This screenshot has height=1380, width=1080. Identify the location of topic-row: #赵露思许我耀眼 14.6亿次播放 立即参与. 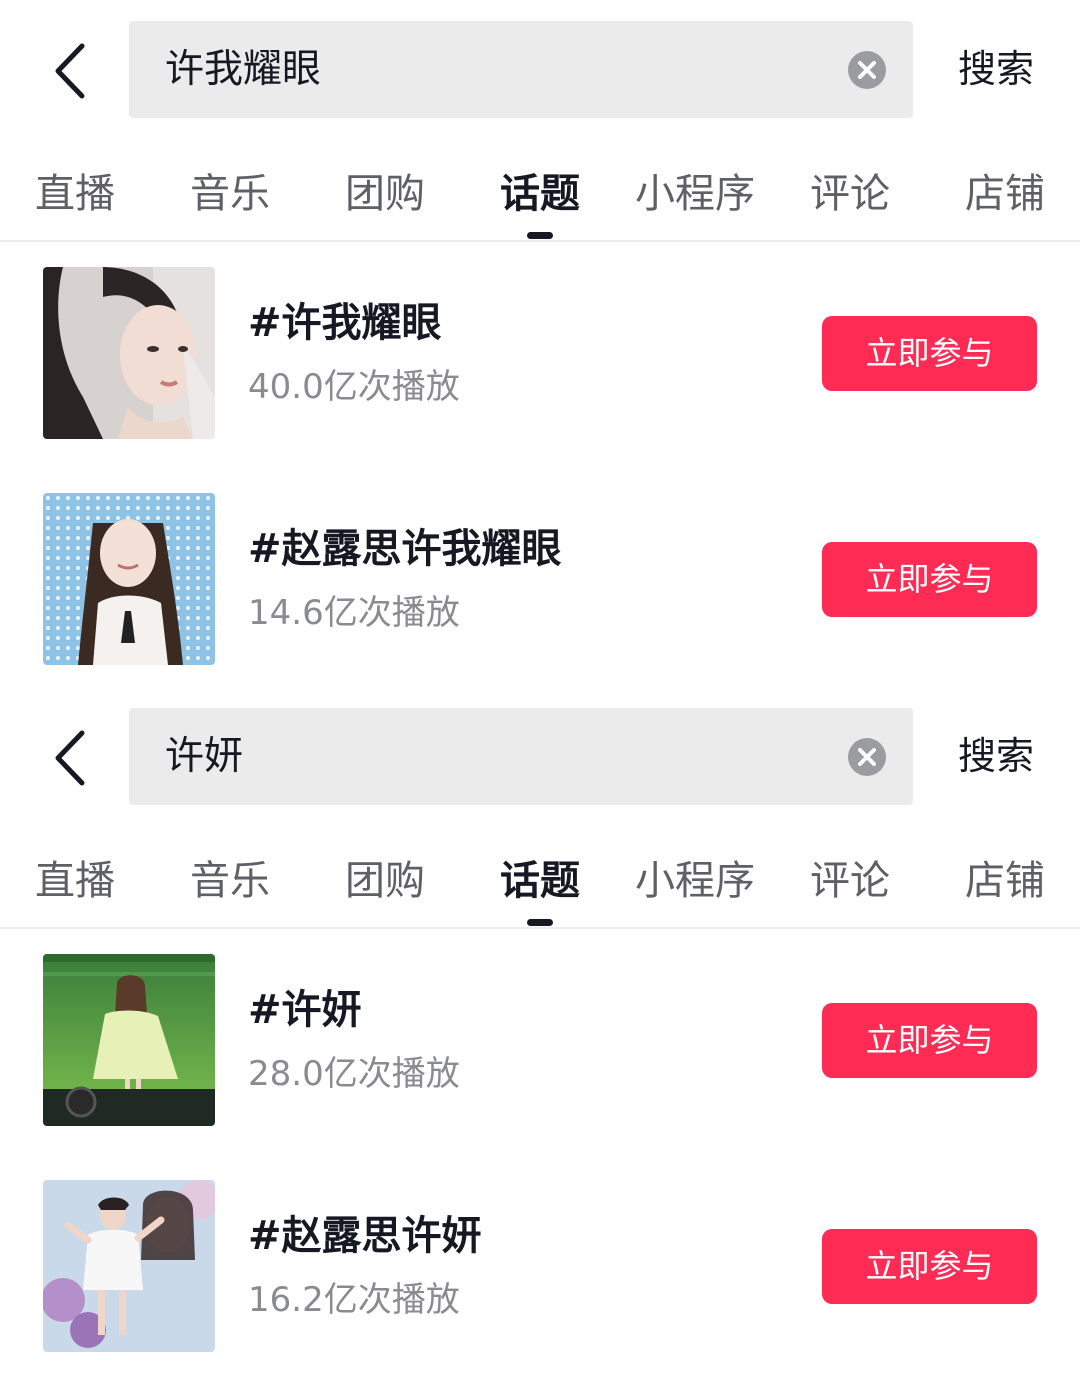
(540, 593).